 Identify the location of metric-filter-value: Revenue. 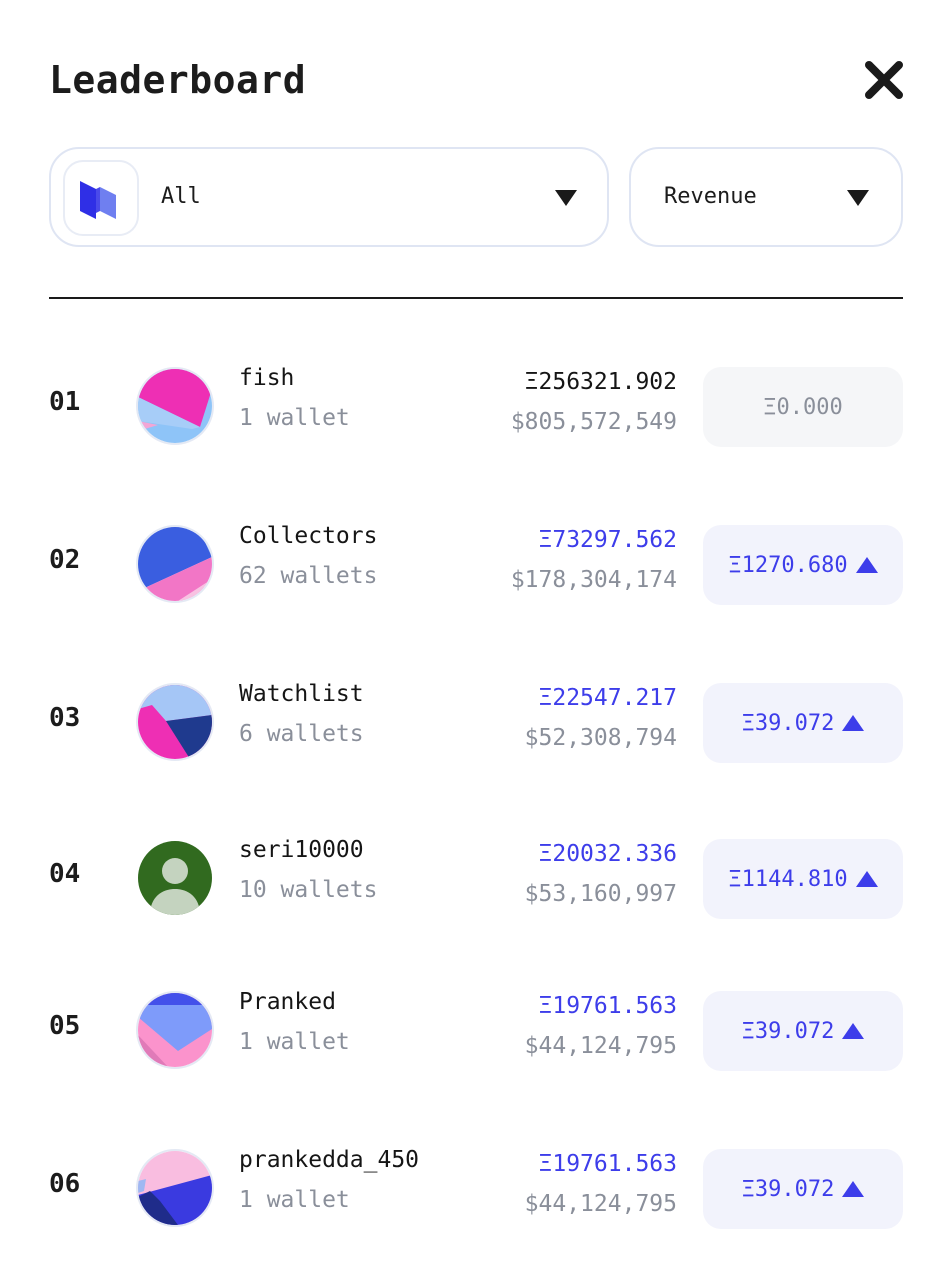
(710, 196).